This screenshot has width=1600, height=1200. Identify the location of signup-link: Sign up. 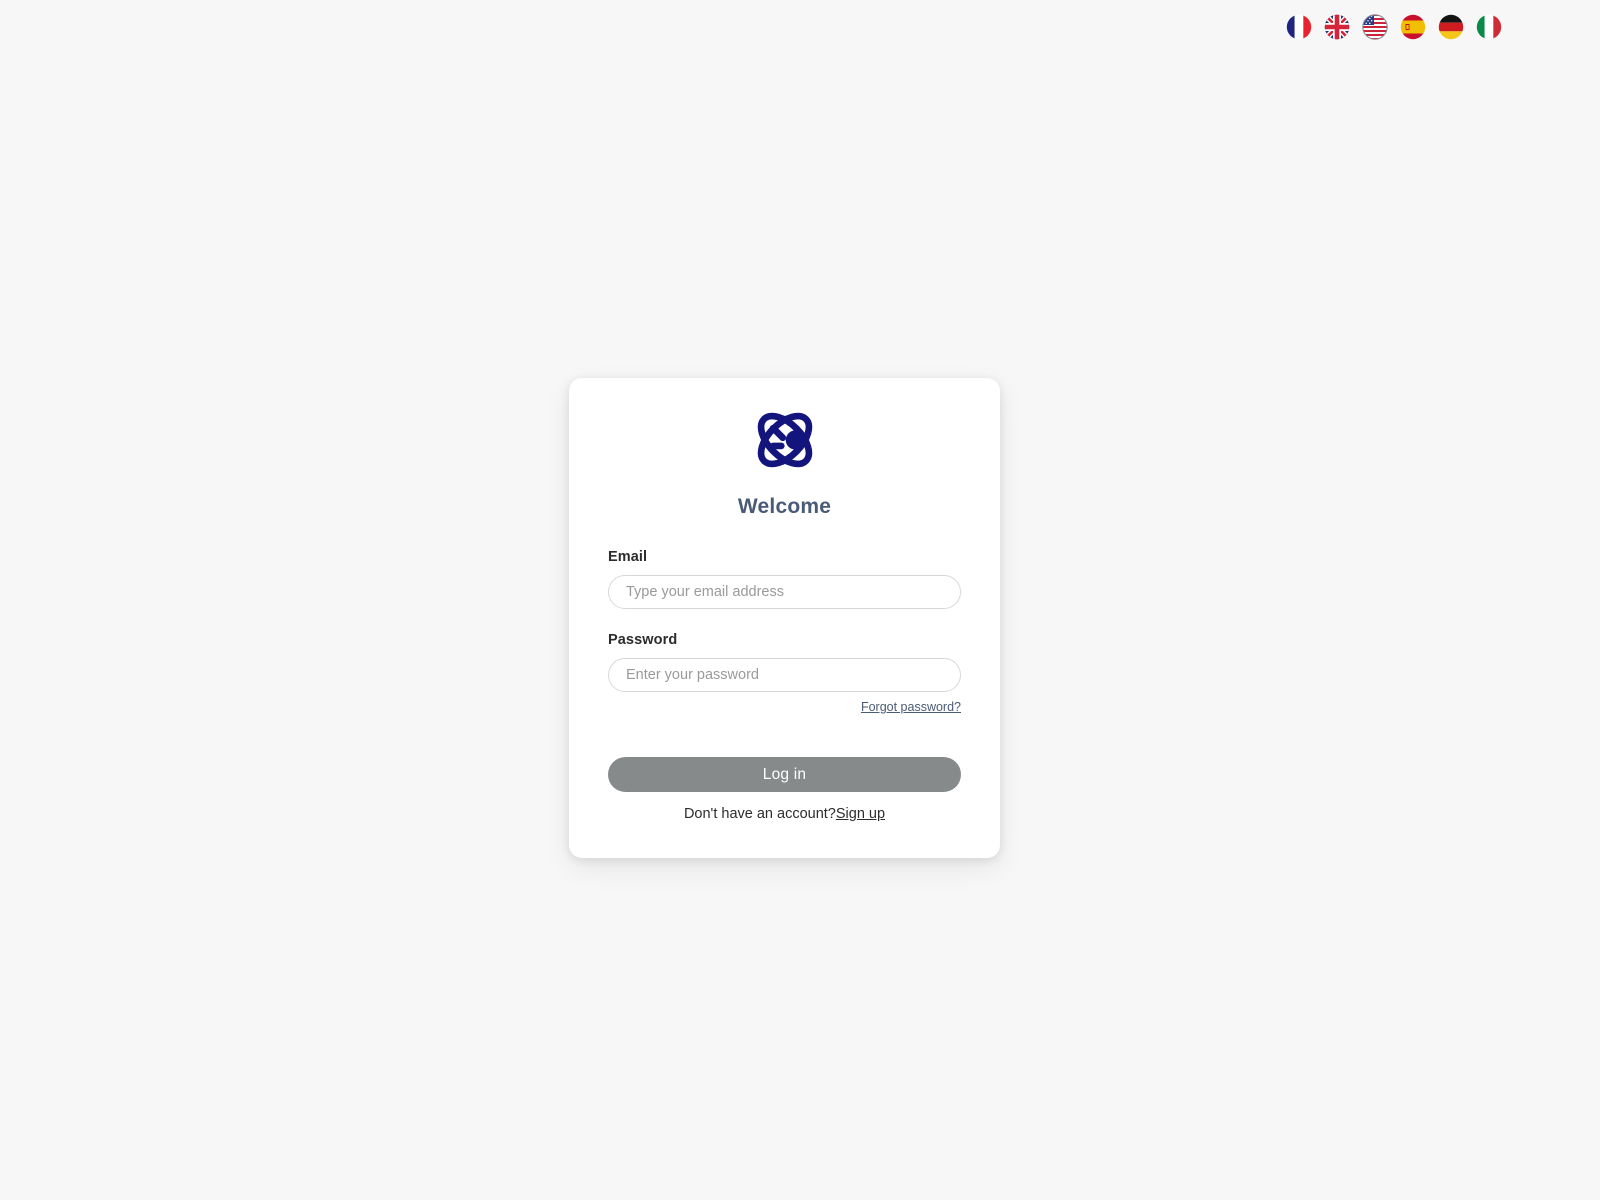
(860, 814).